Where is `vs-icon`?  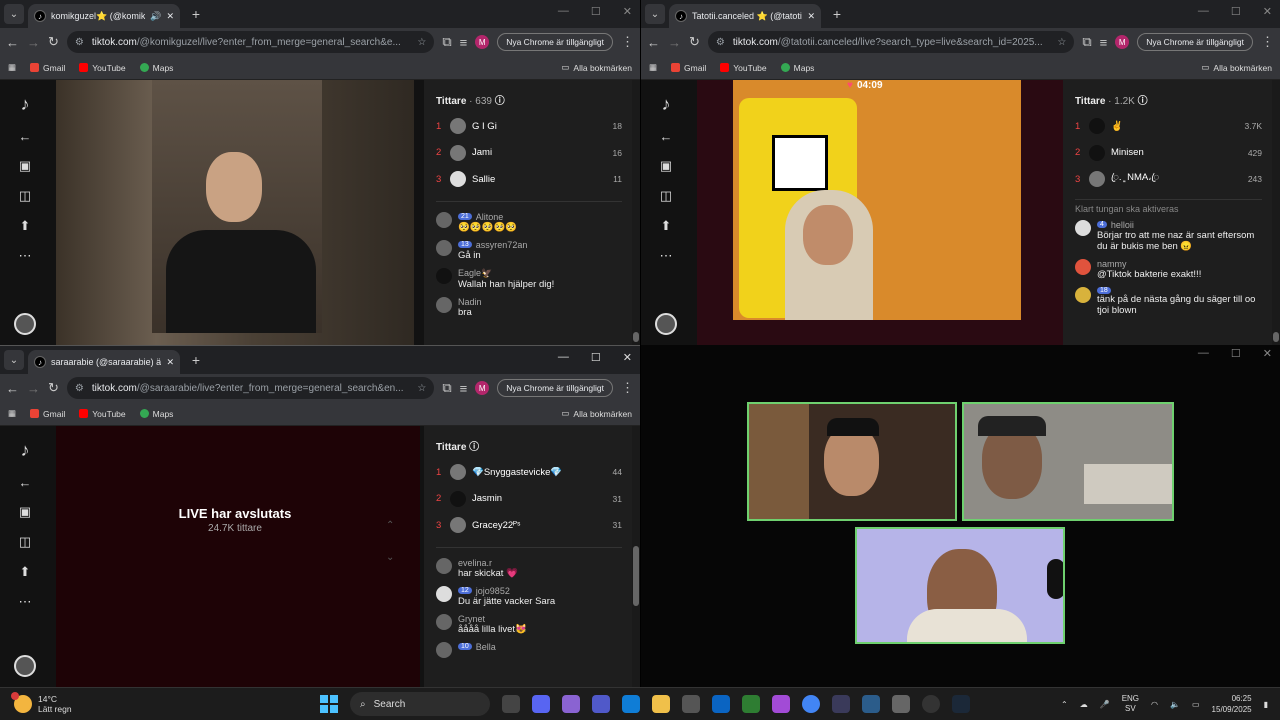 vs-icon is located at coordinates (841, 704).